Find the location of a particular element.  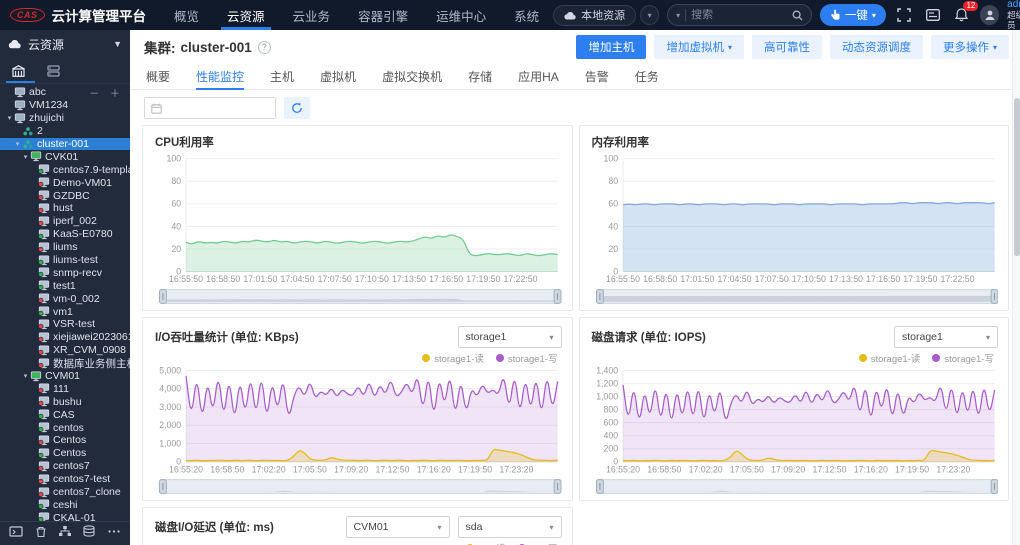

legend-item: sda-读 is located at coordinates (485, 543).